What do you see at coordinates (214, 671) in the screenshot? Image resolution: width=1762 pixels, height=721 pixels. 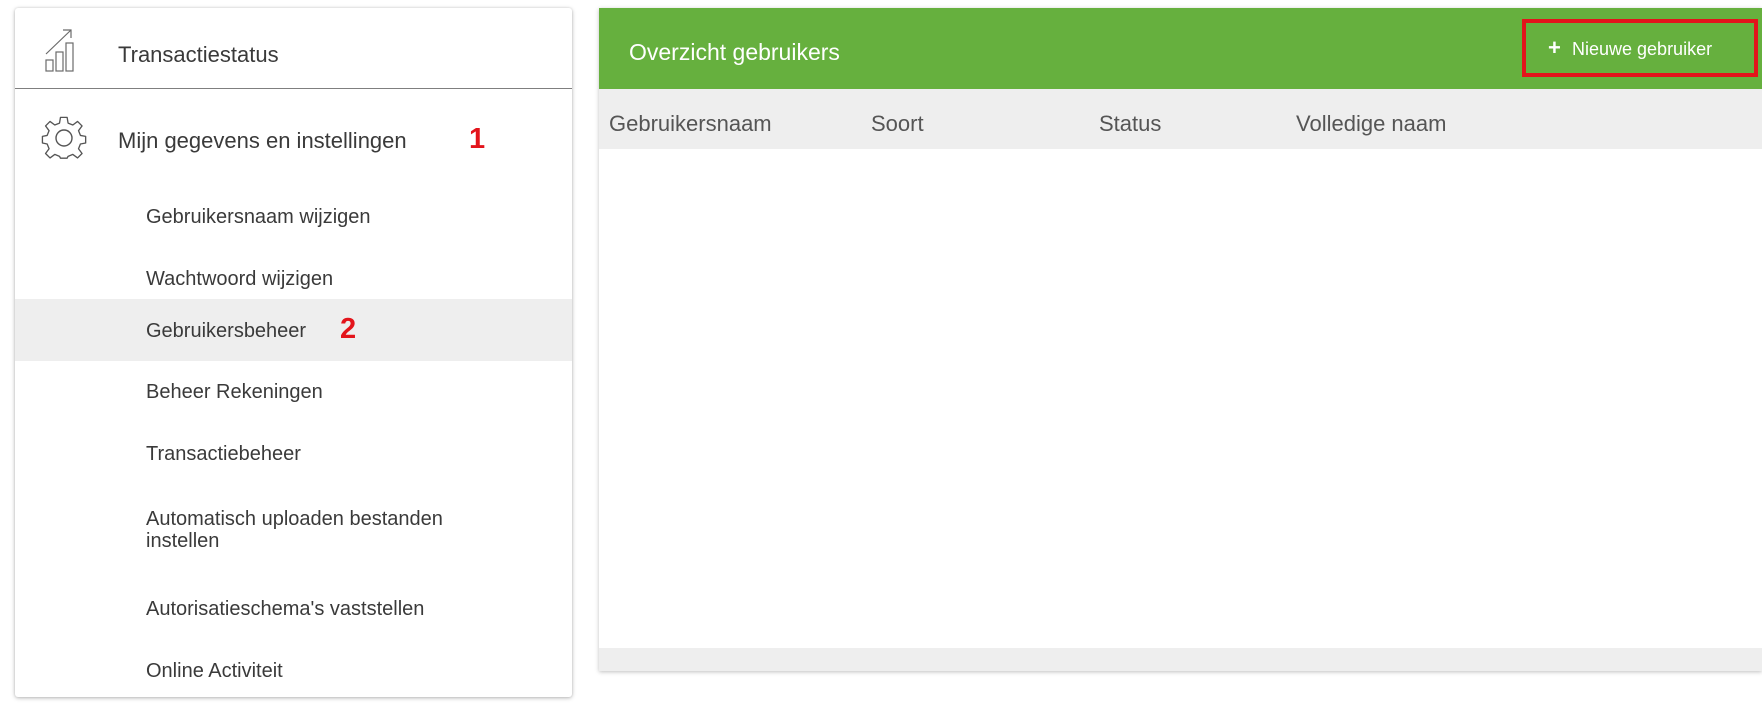 I see `sidebar-item-label: Online Activiteit` at bounding box center [214, 671].